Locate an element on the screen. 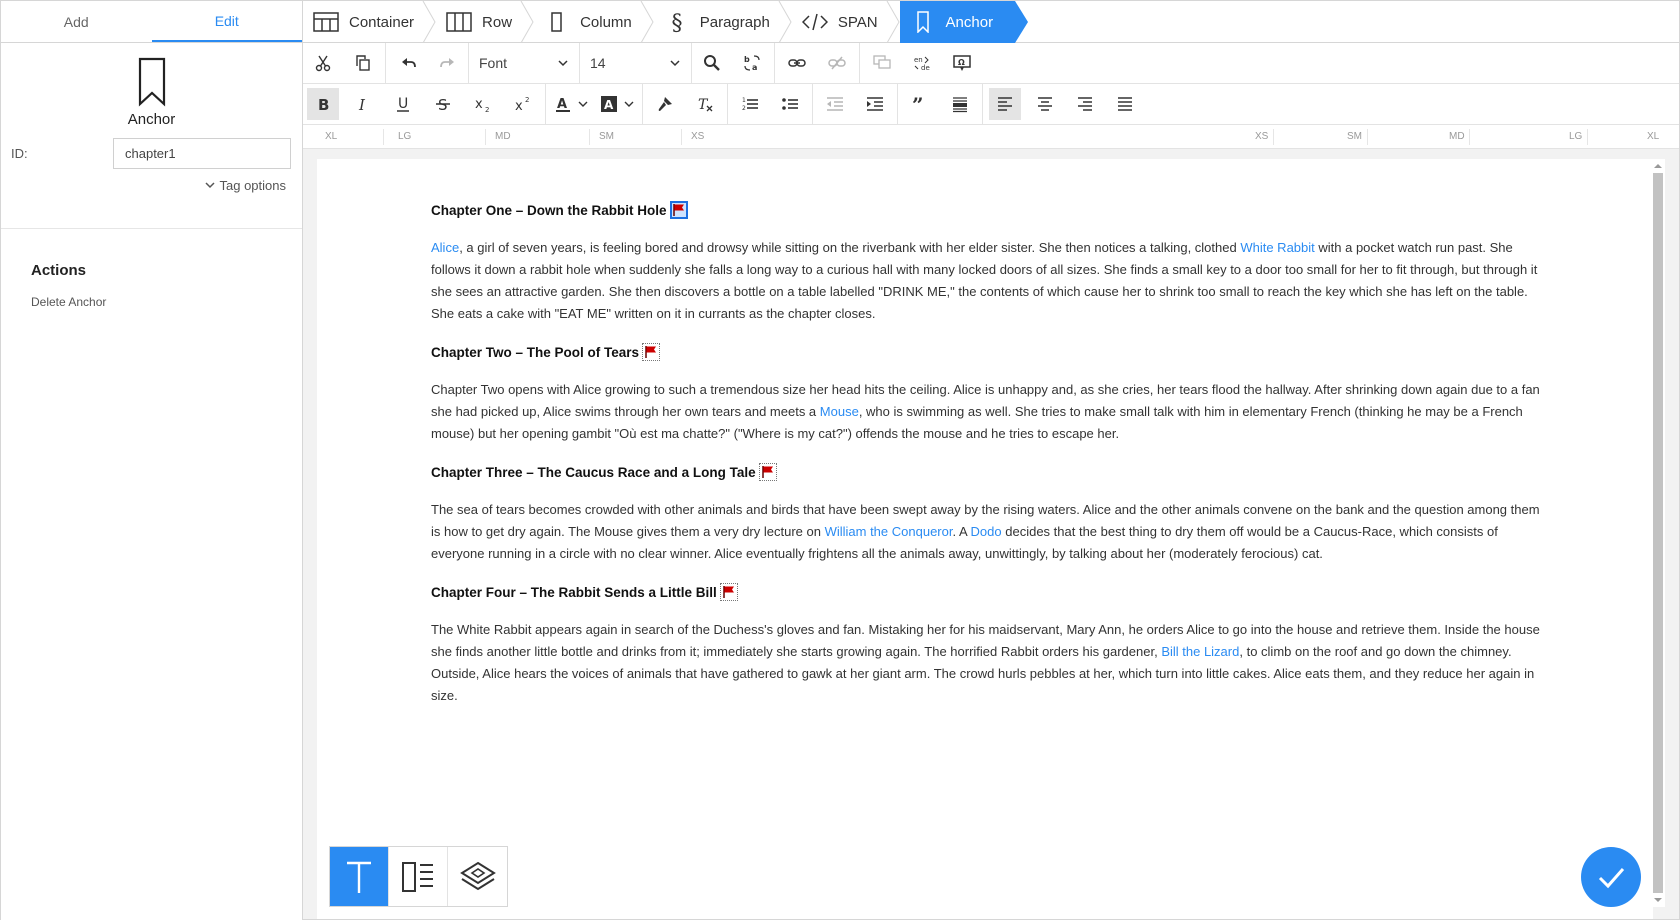 The width and height of the screenshot is (1680, 920). undo-button is located at coordinates (408, 63).